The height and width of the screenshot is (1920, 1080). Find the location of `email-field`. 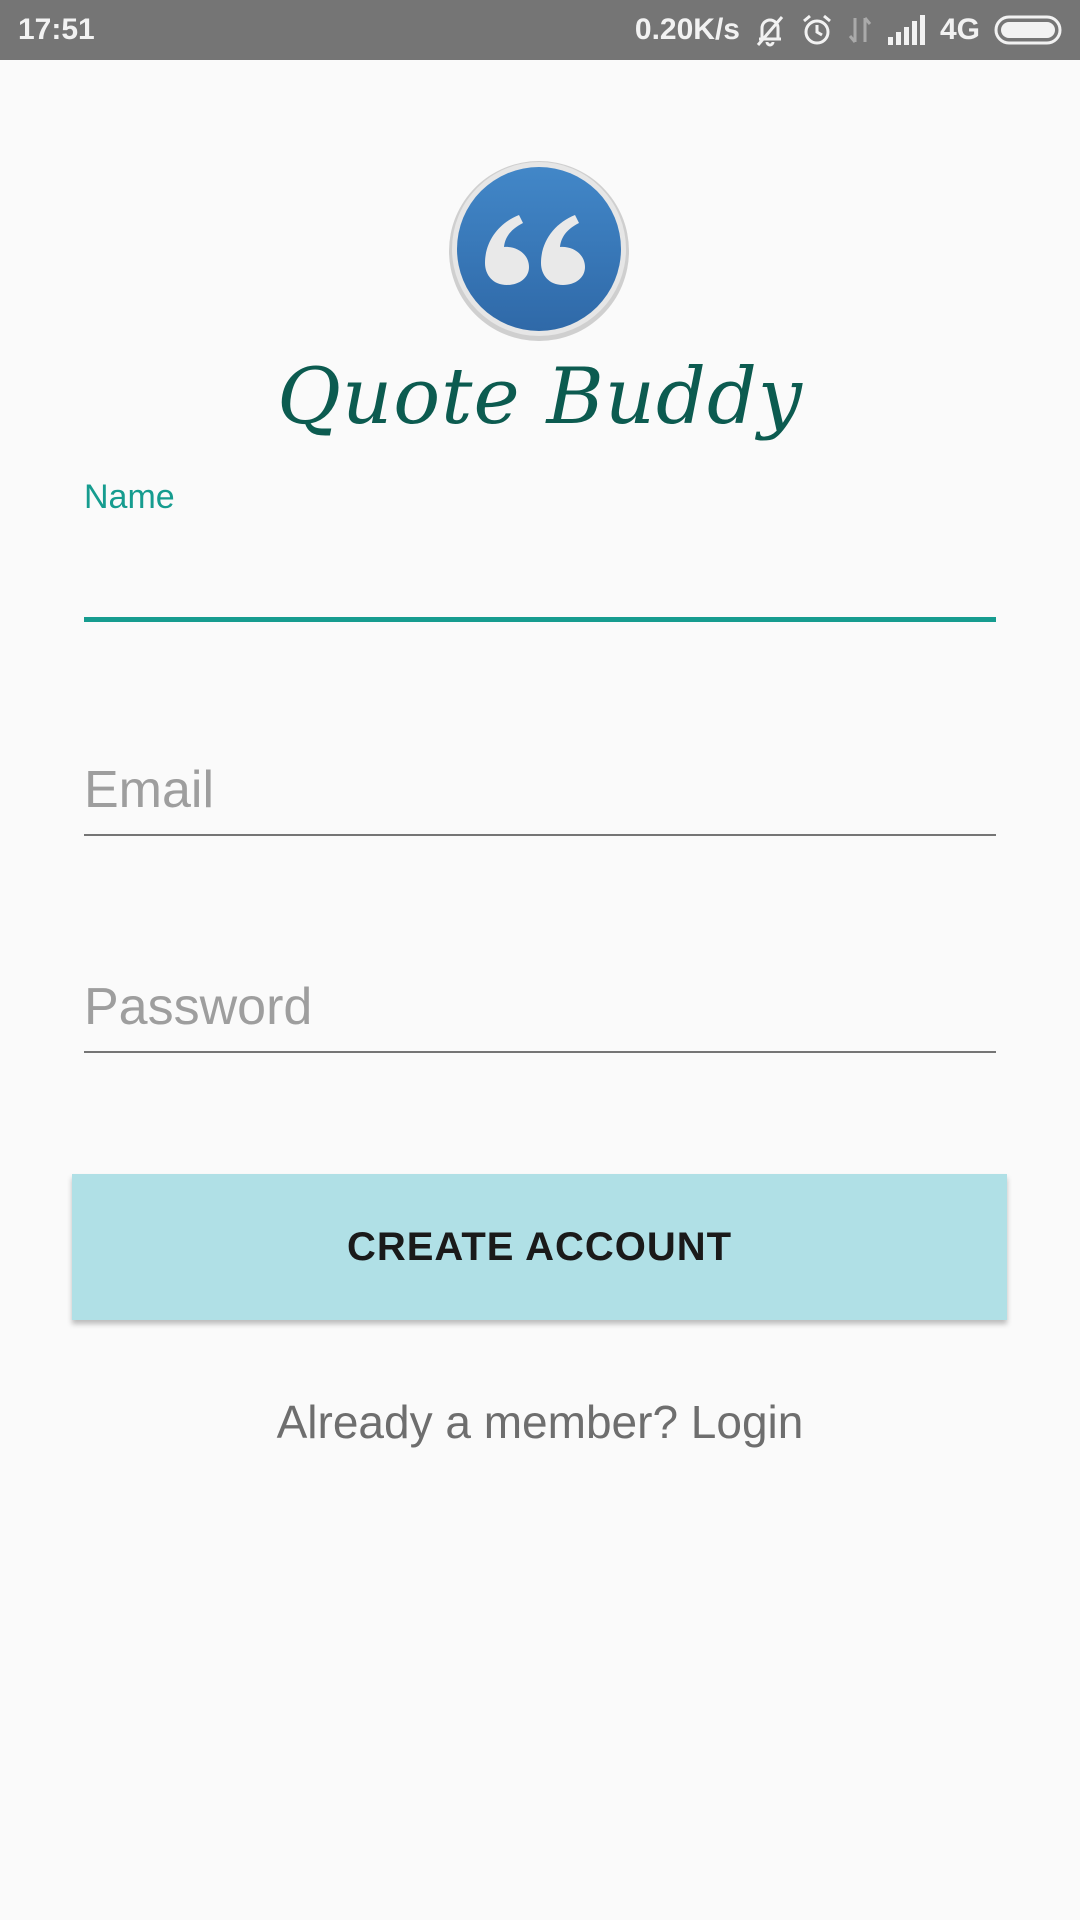

email-field is located at coordinates (540, 800).